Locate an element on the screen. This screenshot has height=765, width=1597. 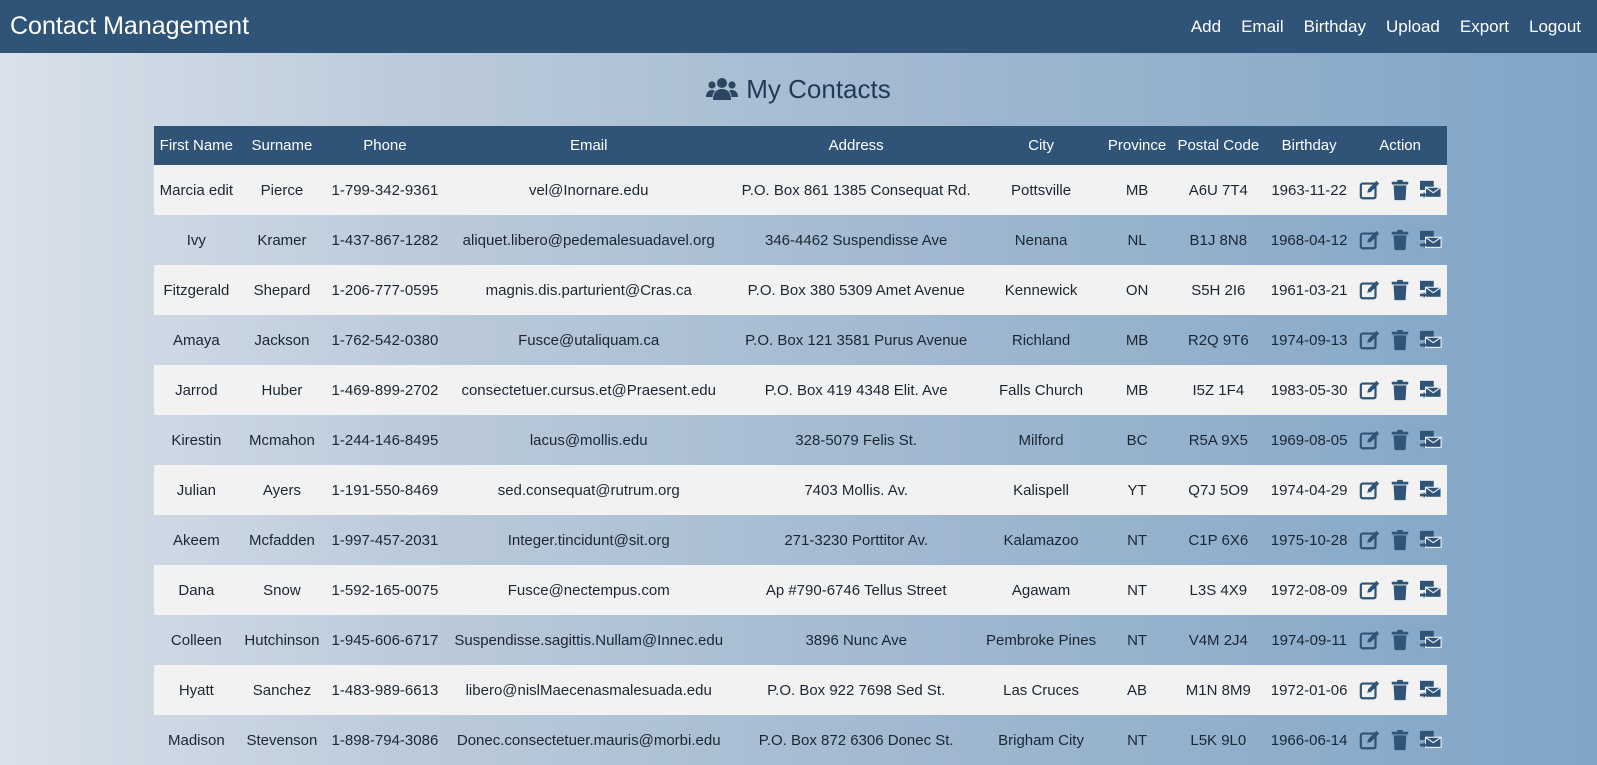
cell-postal-code: M1N 8M9 is located at coordinates (1218, 690).